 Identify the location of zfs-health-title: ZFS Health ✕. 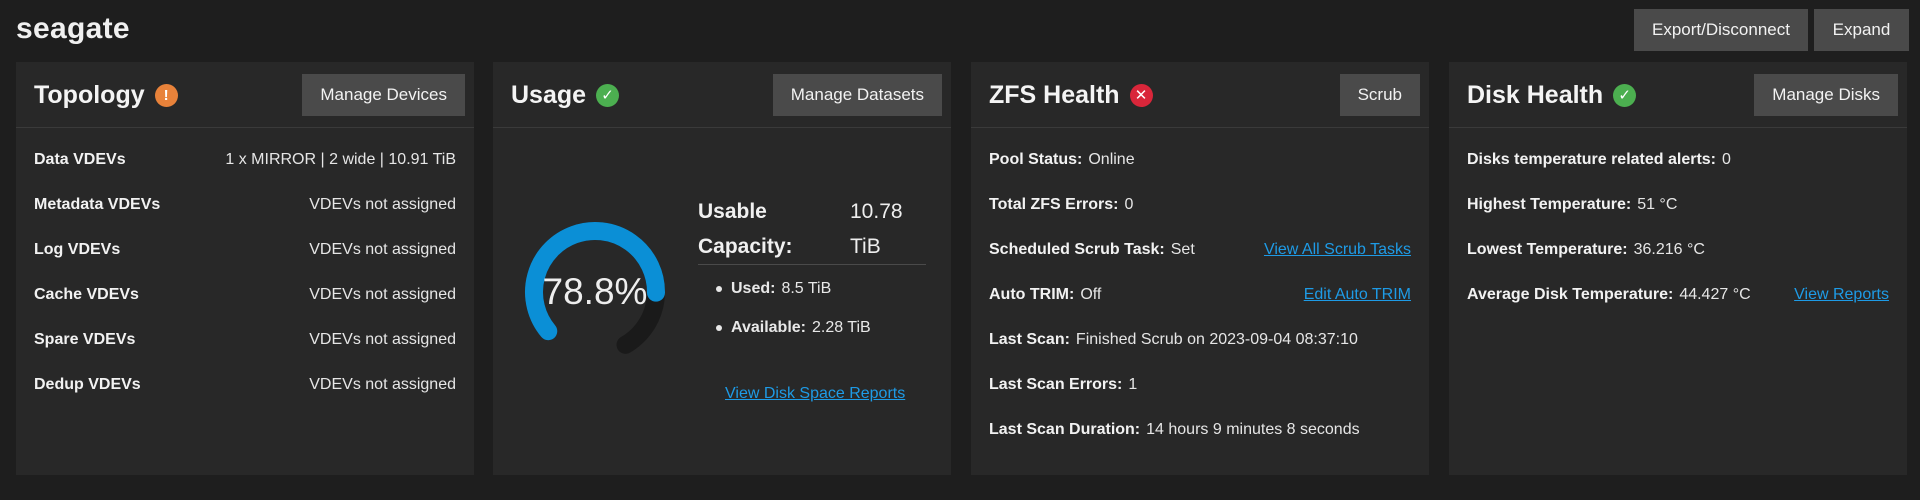
(1071, 95).